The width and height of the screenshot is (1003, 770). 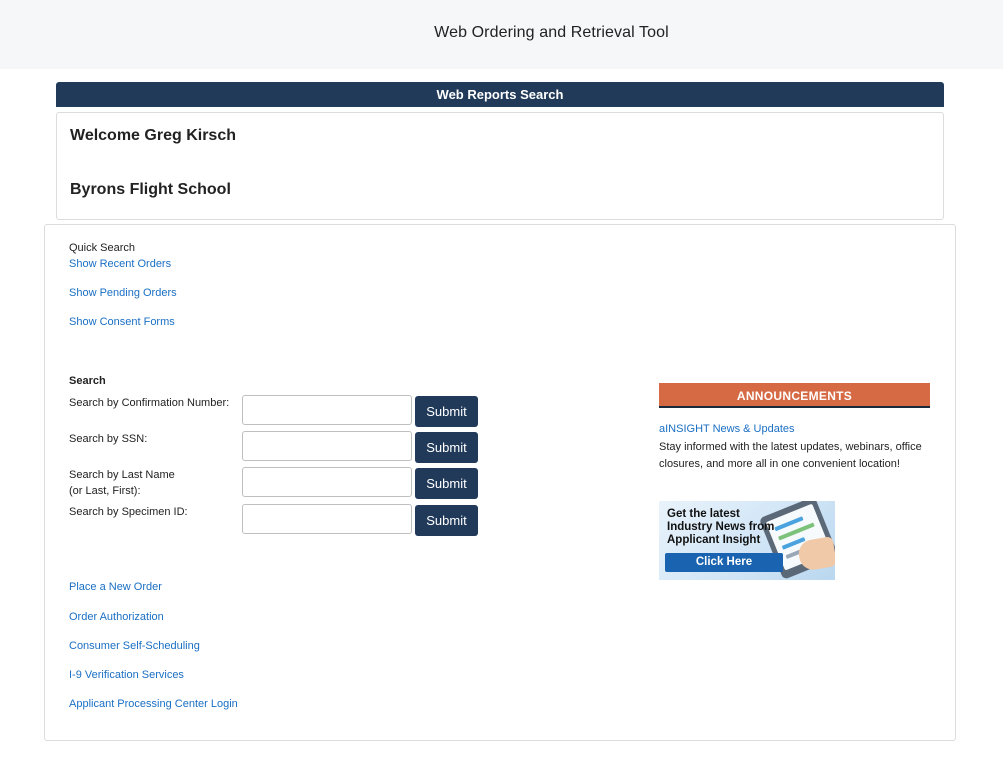 What do you see at coordinates (327, 519) in the screenshot?
I see `specimen-id-input` at bounding box center [327, 519].